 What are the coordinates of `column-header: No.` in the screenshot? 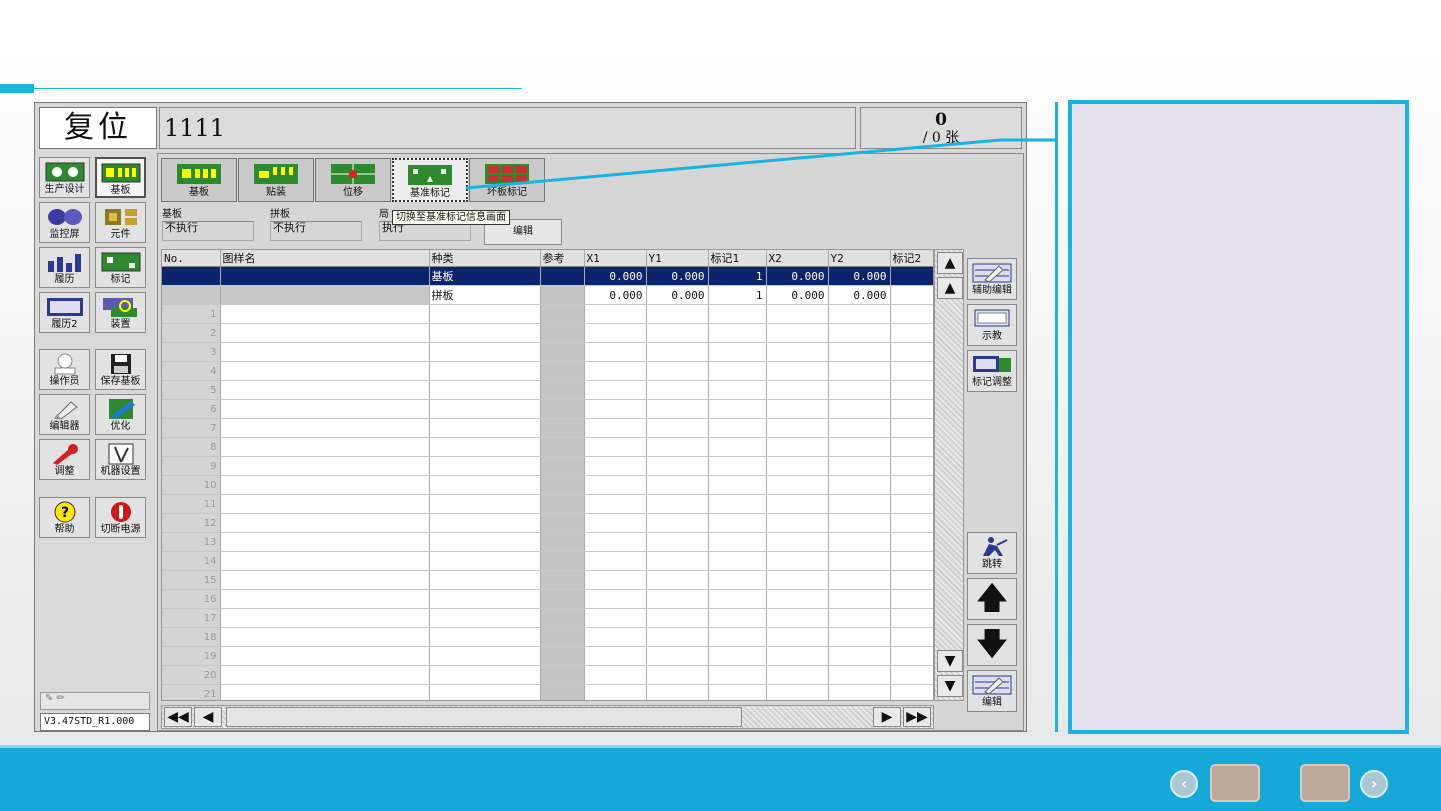 It's located at (191, 258).